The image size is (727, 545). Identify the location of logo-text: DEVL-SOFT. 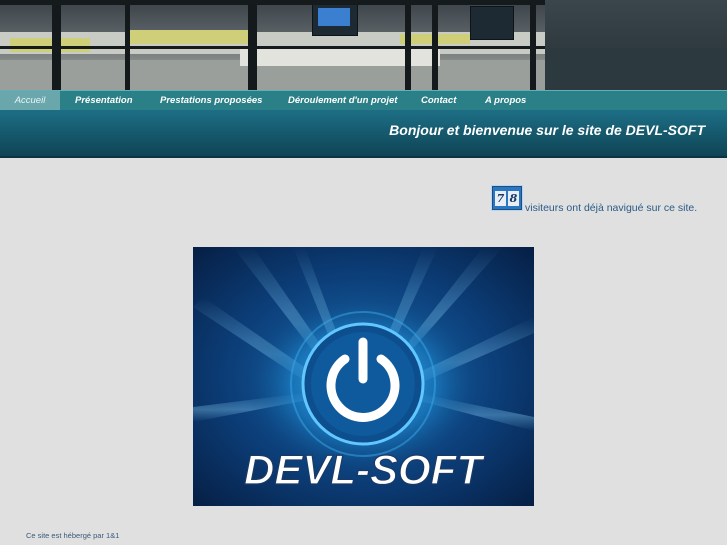
(364, 469).